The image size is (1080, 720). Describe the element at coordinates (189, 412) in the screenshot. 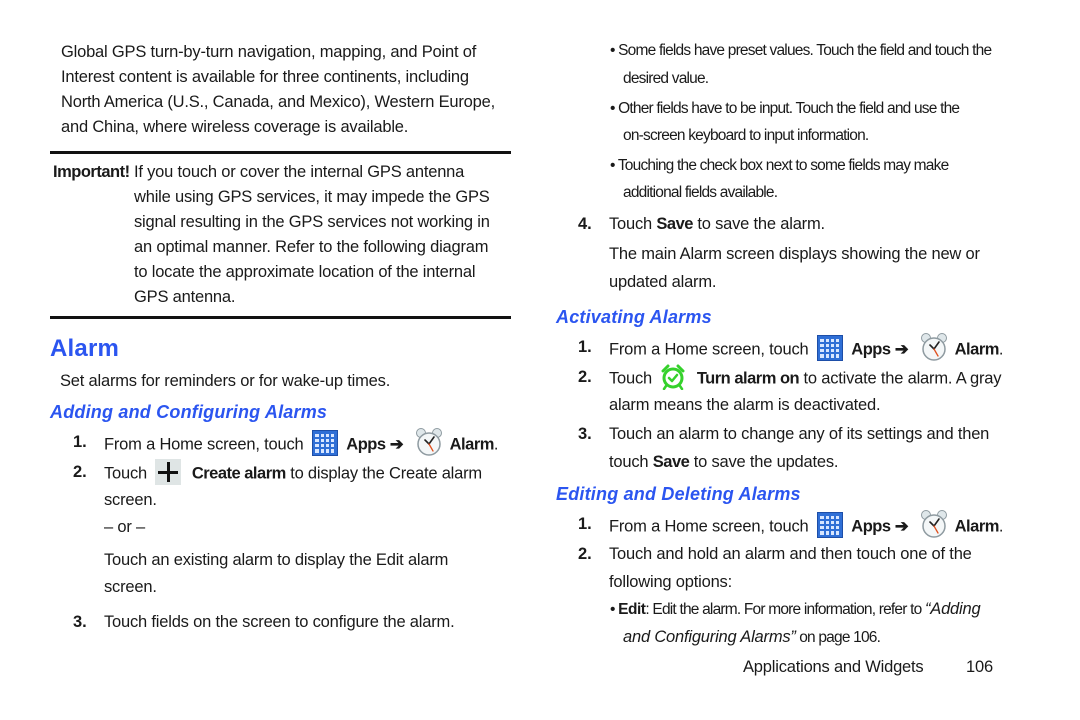

I see `subsection-title-adding: Adding and Configuring Alarms` at that location.